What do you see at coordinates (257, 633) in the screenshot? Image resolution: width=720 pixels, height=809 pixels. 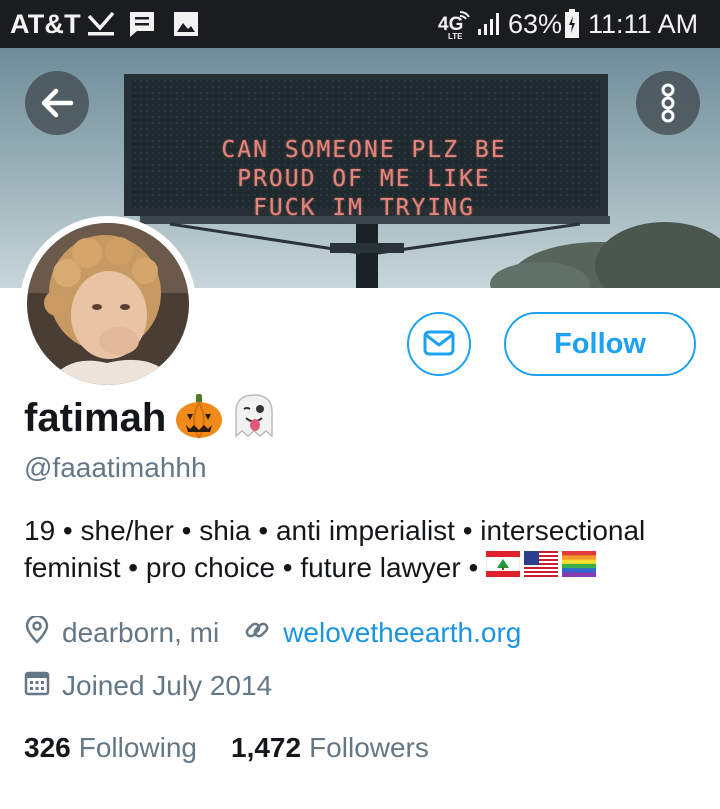 I see `link-icon` at bounding box center [257, 633].